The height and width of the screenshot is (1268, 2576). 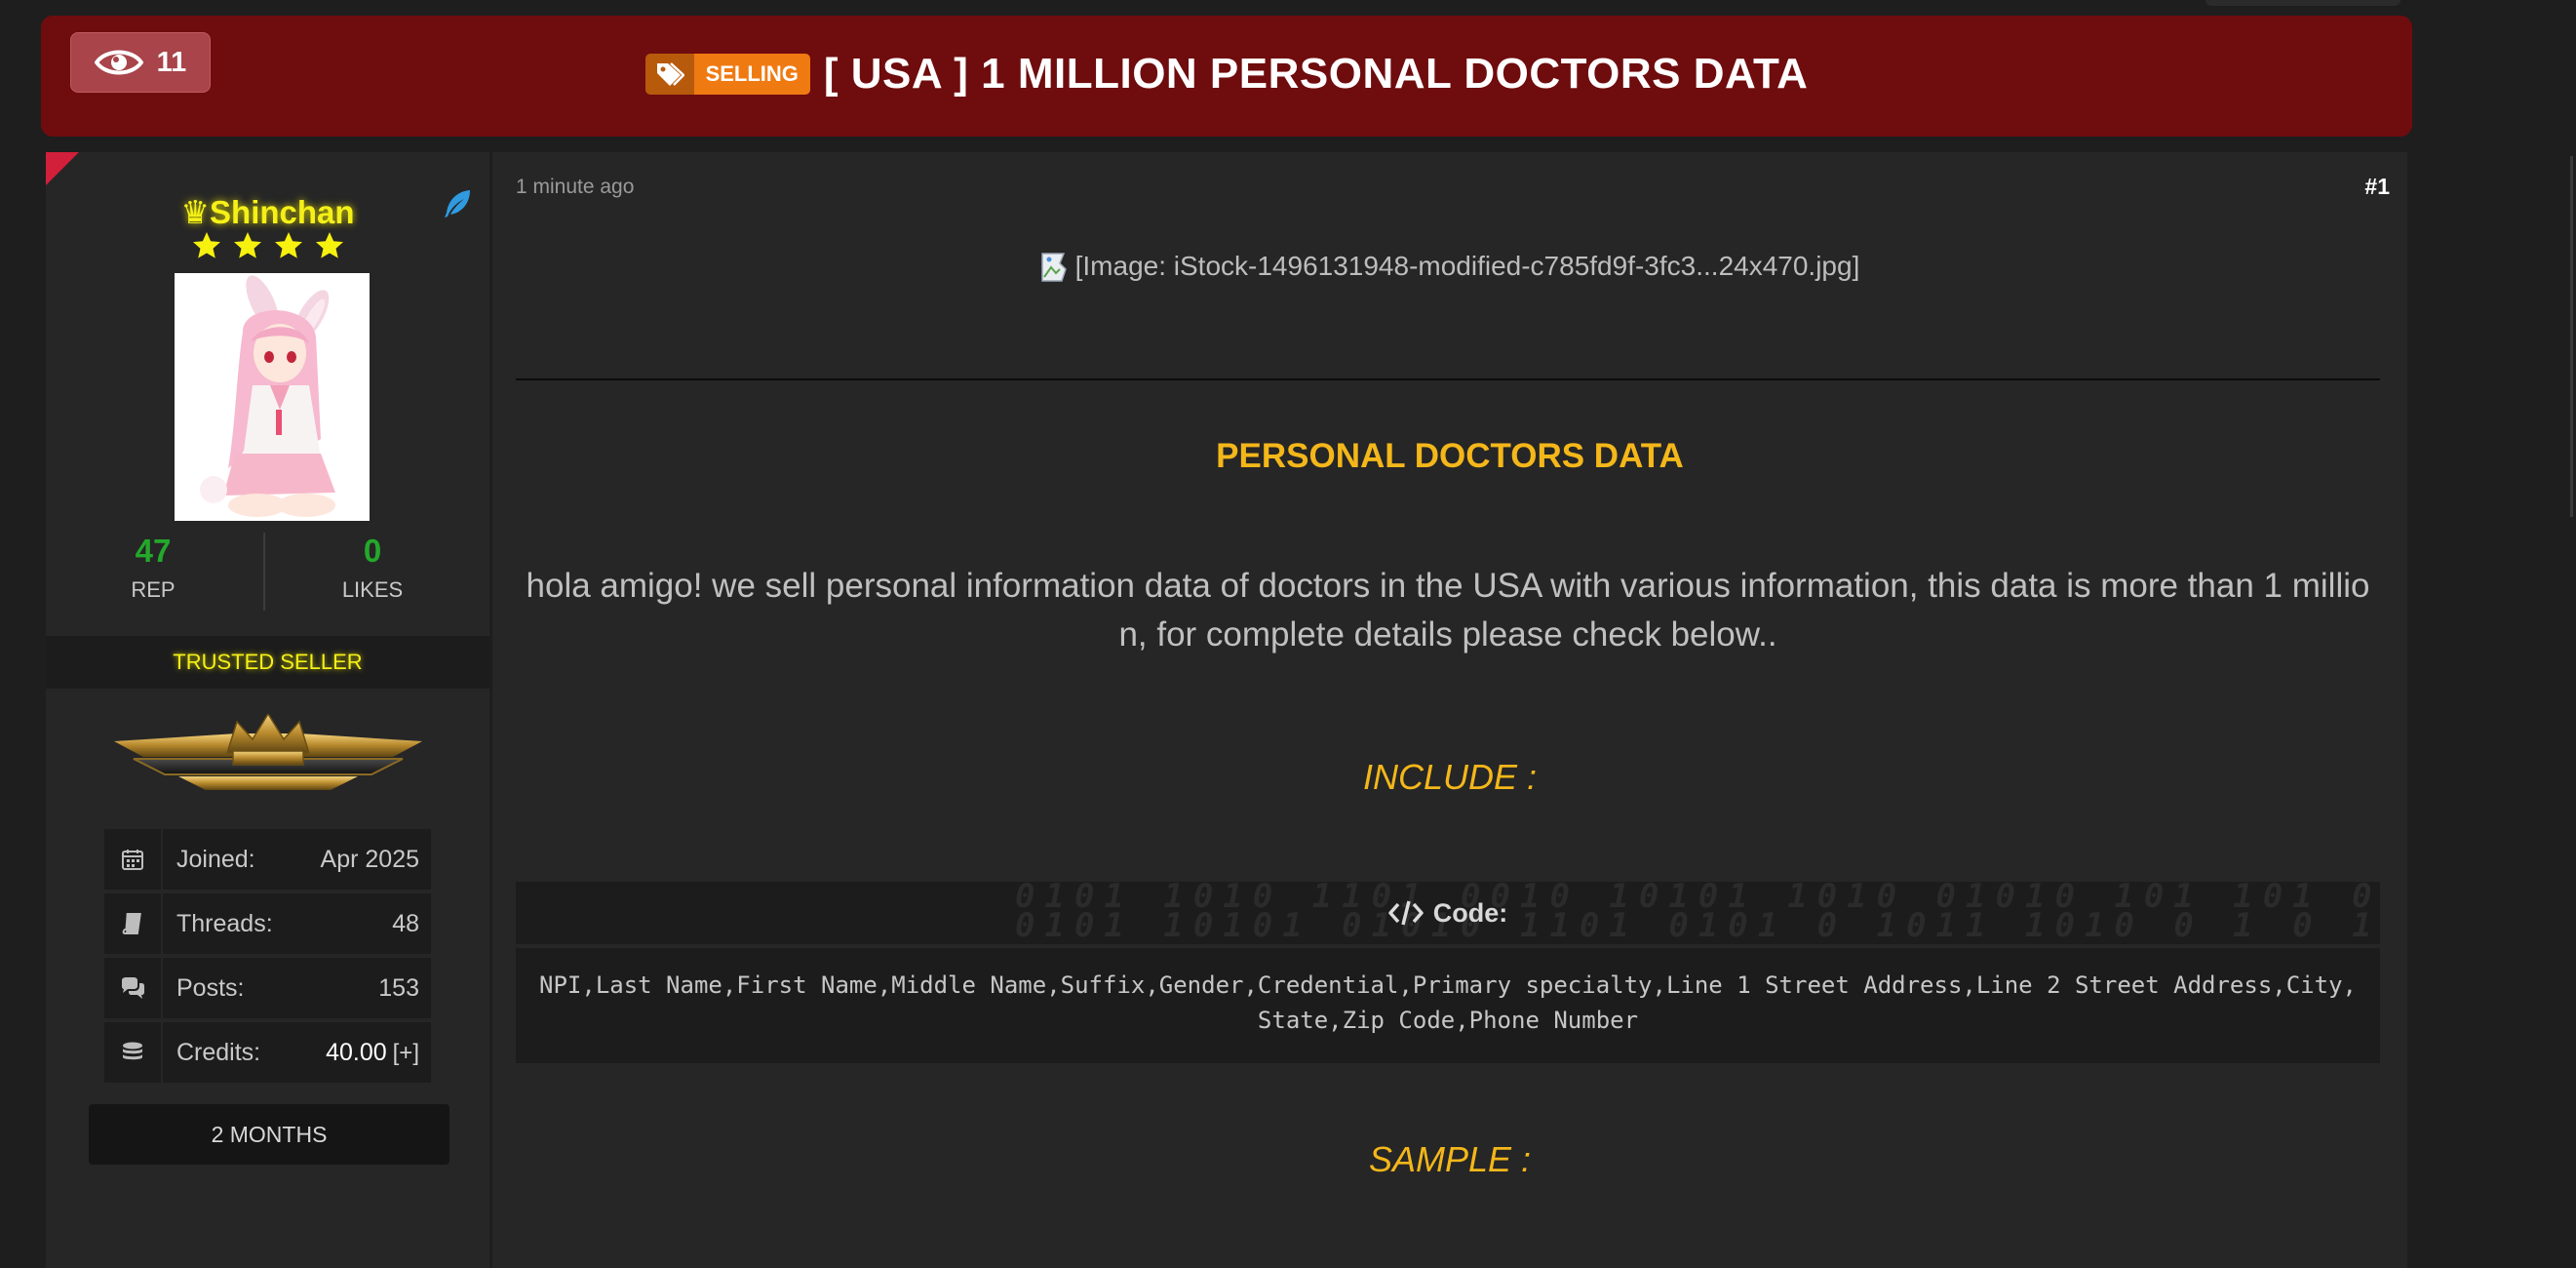 I want to click on top-scroll-stub, so click(x=2302, y=3).